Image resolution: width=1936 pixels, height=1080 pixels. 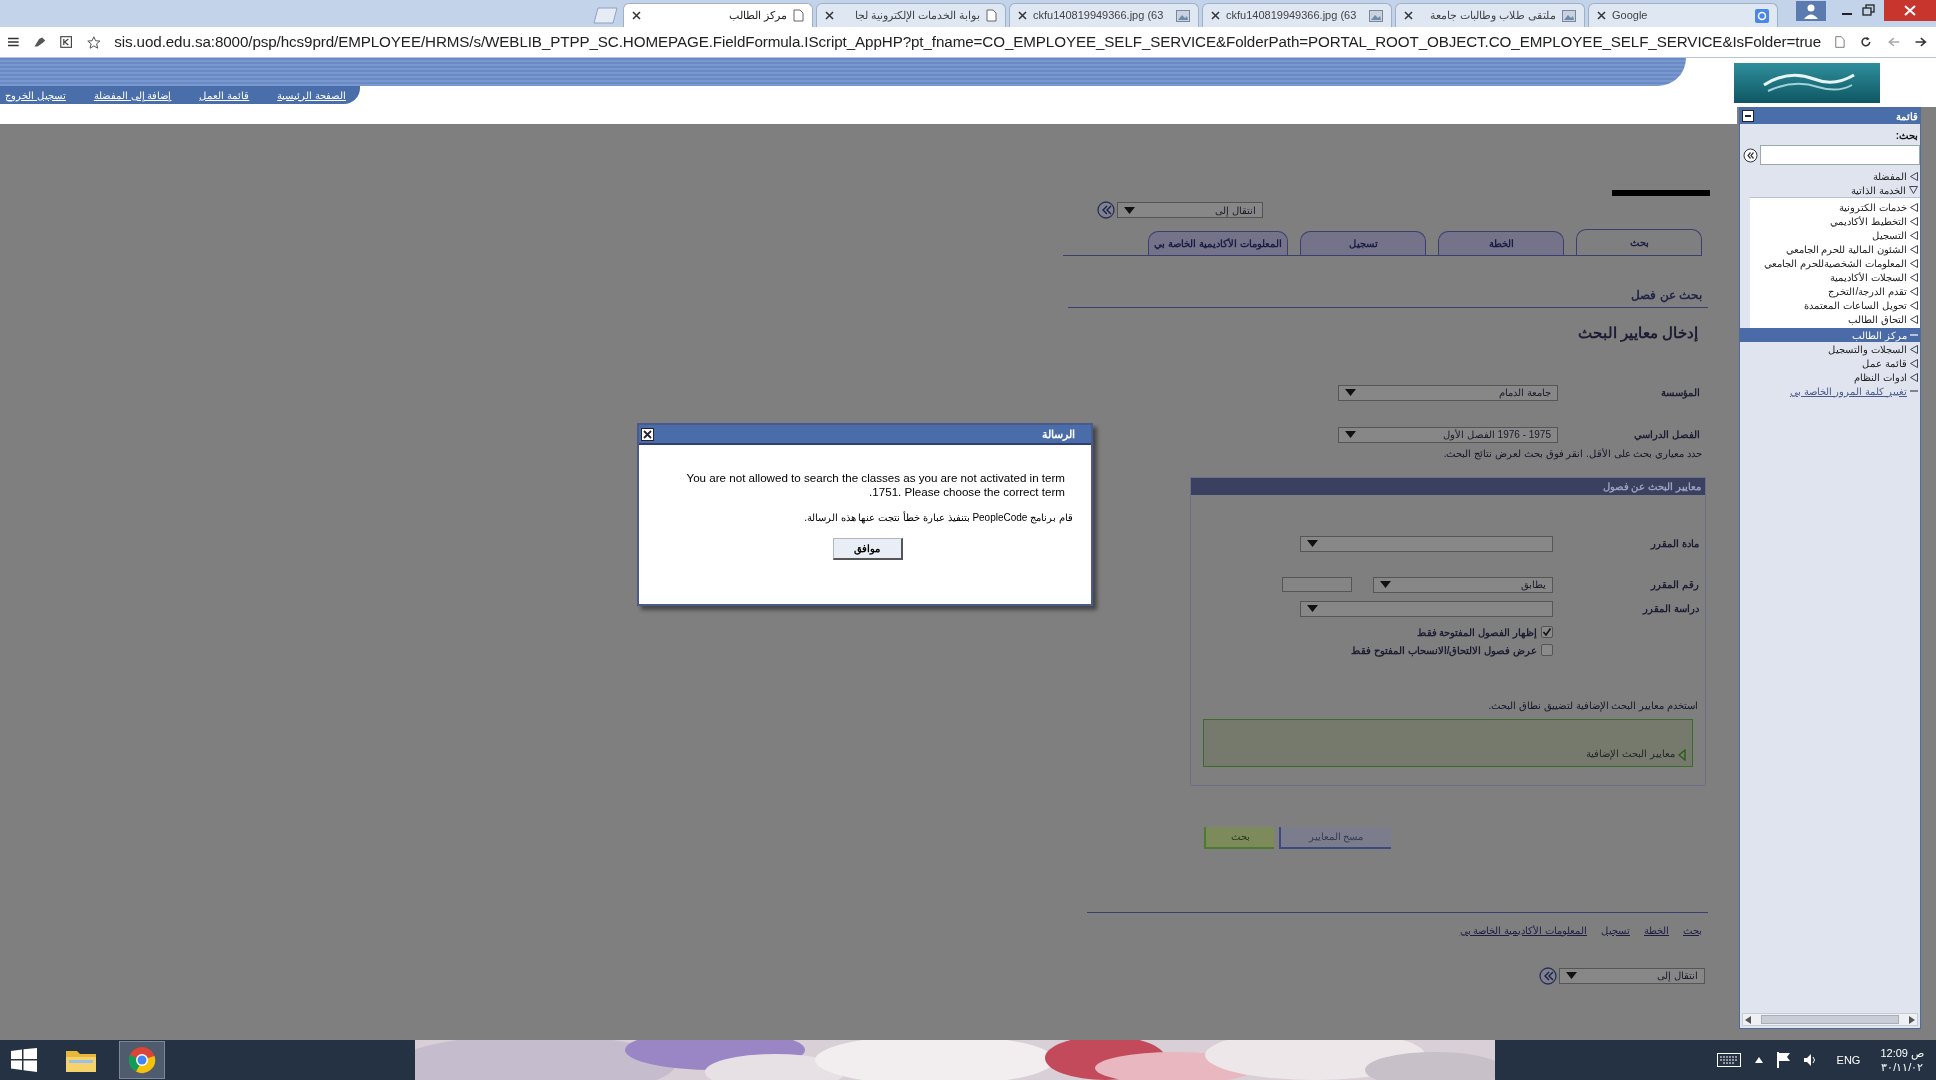 I want to click on browser-icon, so click(x=142, y=1060).